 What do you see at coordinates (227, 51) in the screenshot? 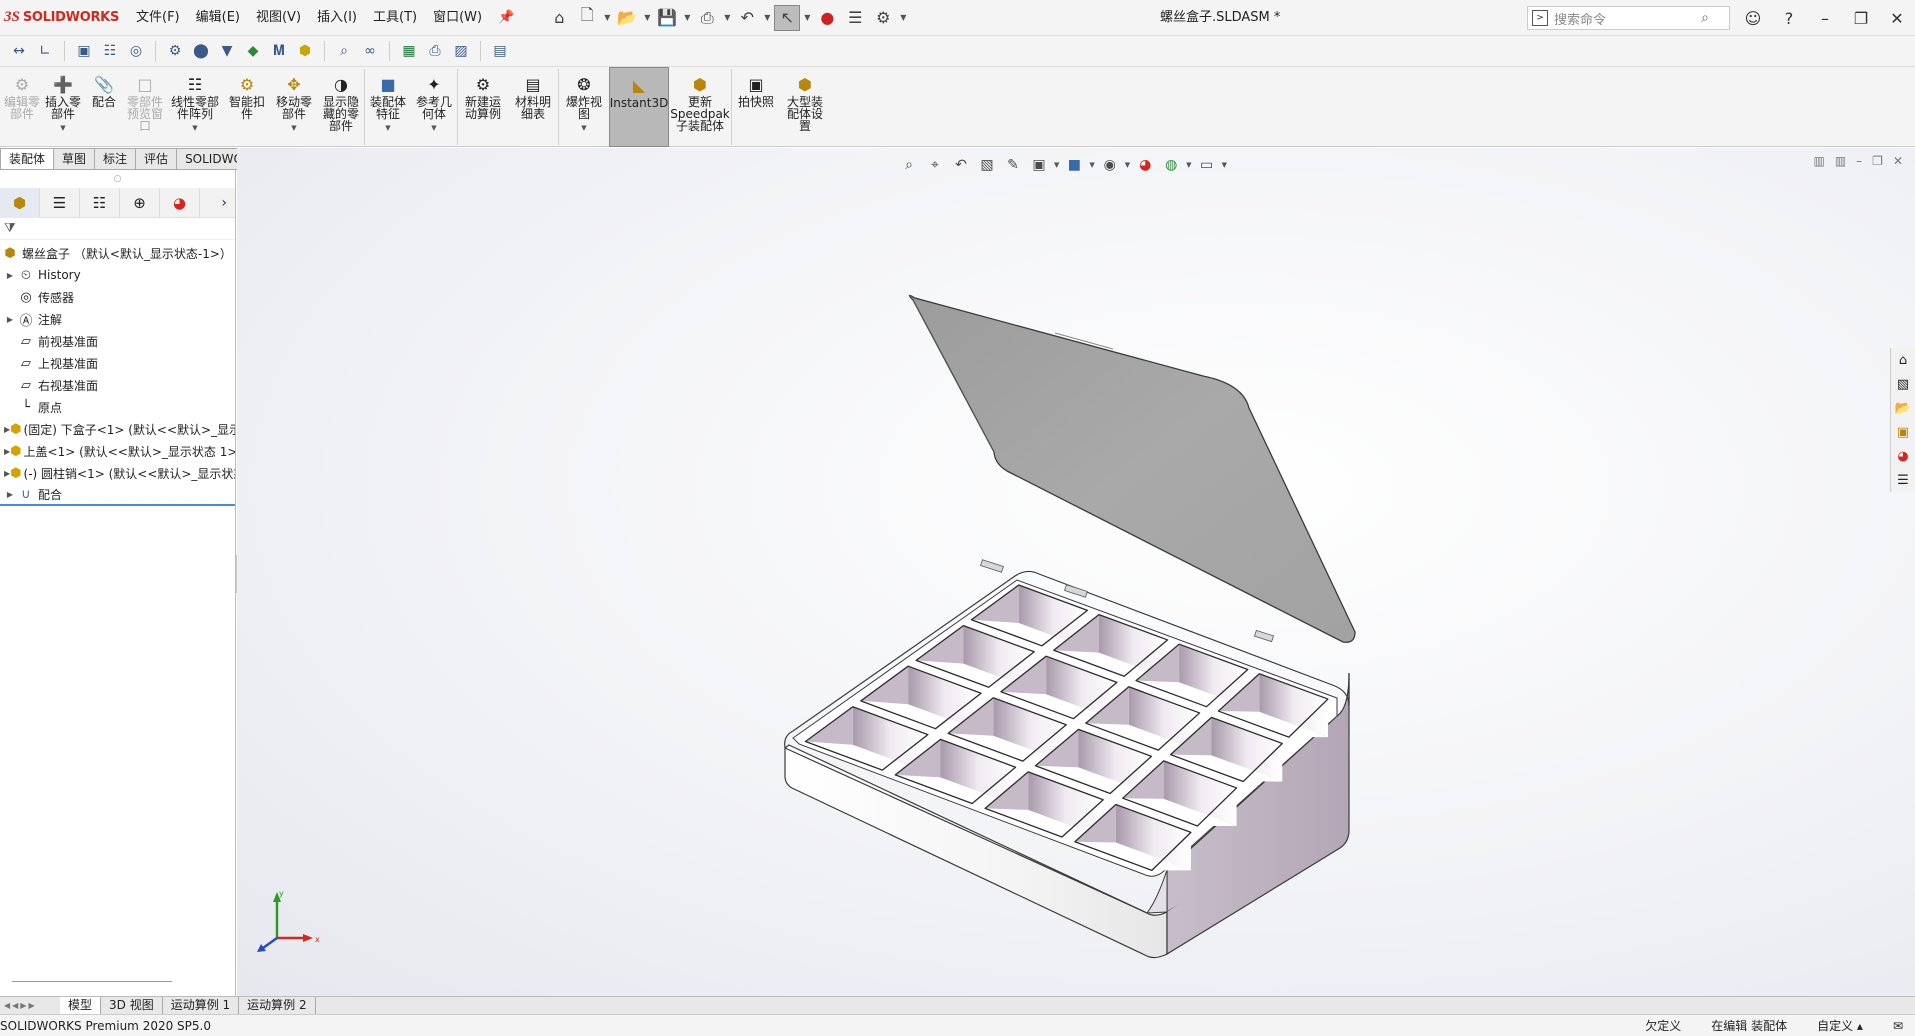
I see `funnel-icon: ▼` at bounding box center [227, 51].